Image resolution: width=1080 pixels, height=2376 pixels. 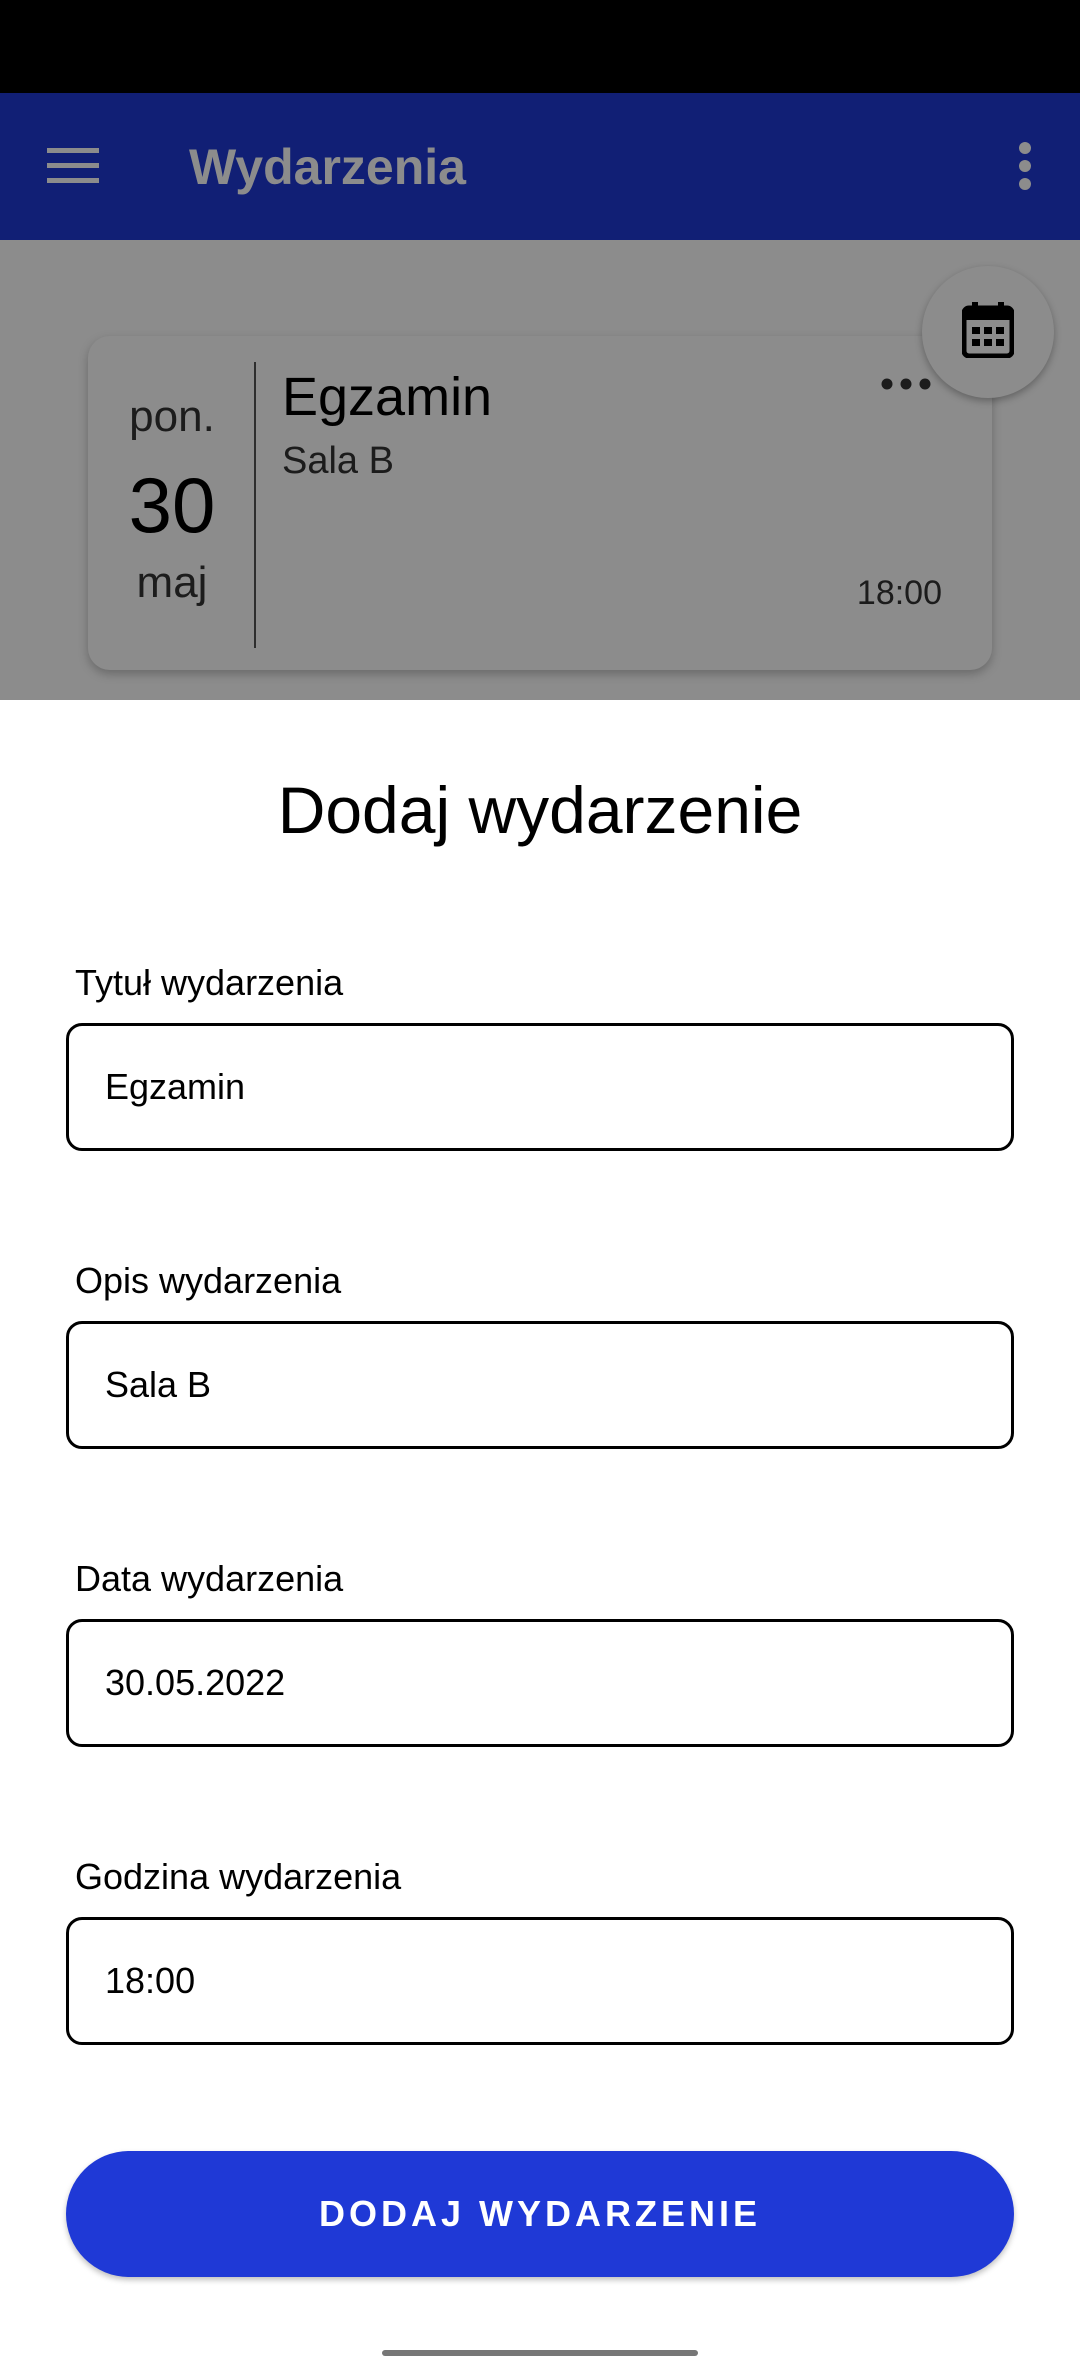 I want to click on home-indicator, so click(x=540, y=2353).